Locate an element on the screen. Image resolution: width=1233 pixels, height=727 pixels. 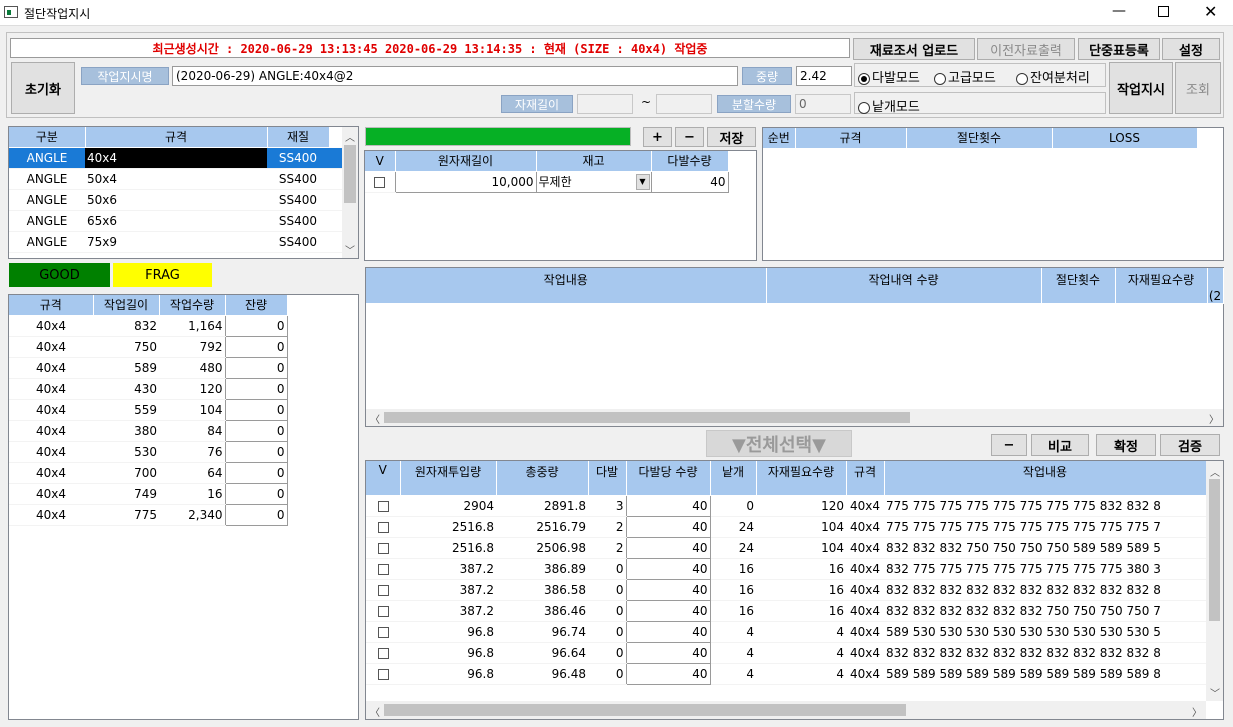
confirm-button: 확정 is located at coordinates (1126, 445).